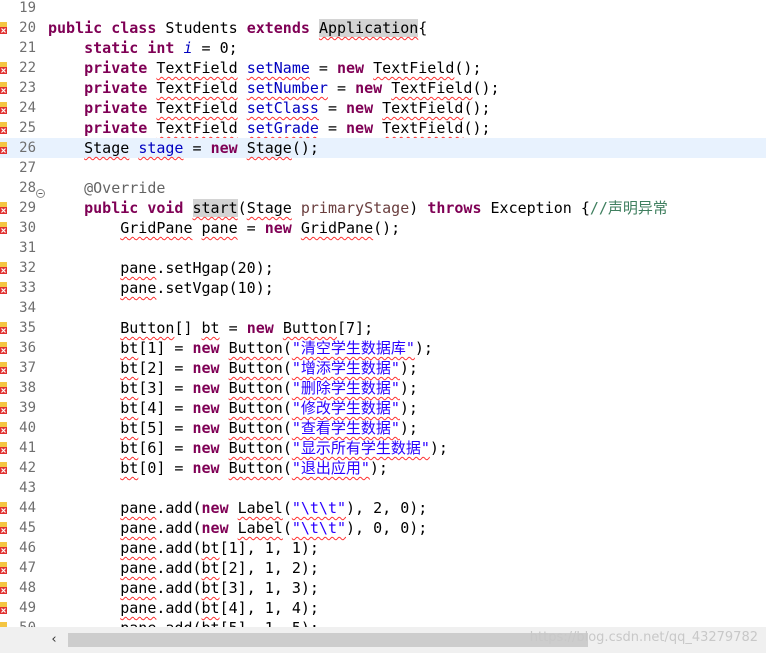 This screenshot has width=766, height=653. What do you see at coordinates (40, 190) in the screenshot?
I see `fold-collapse-icon` at bounding box center [40, 190].